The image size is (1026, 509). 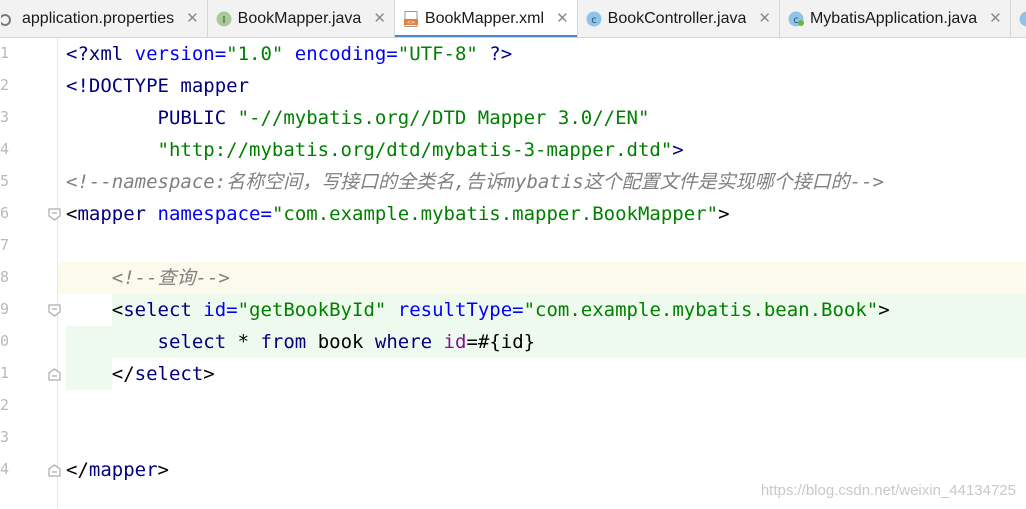 I want to click on tab-label: MybatisApplication.java, so click(x=893, y=18).